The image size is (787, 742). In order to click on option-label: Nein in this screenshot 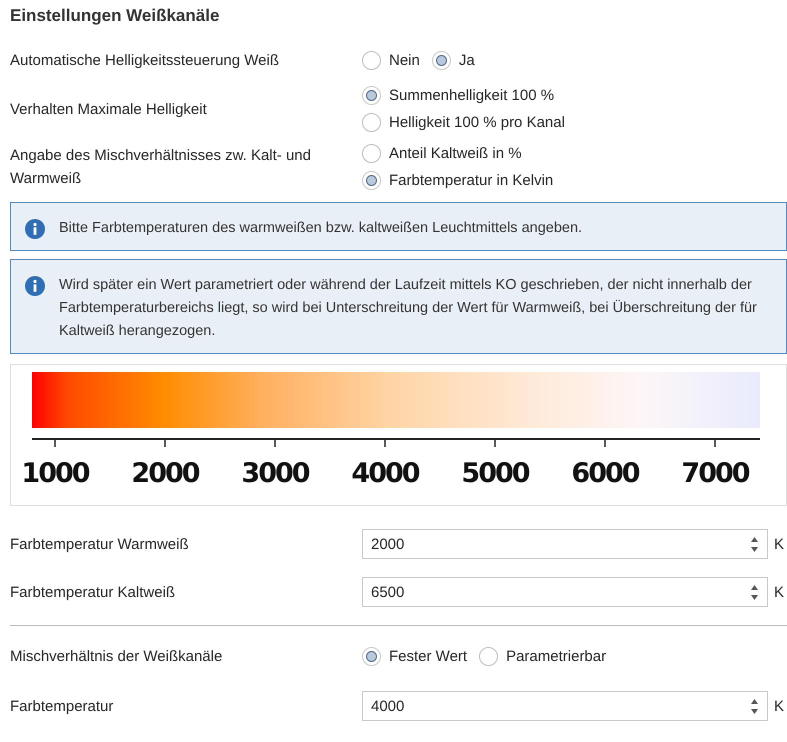, I will do `click(404, 60)`.